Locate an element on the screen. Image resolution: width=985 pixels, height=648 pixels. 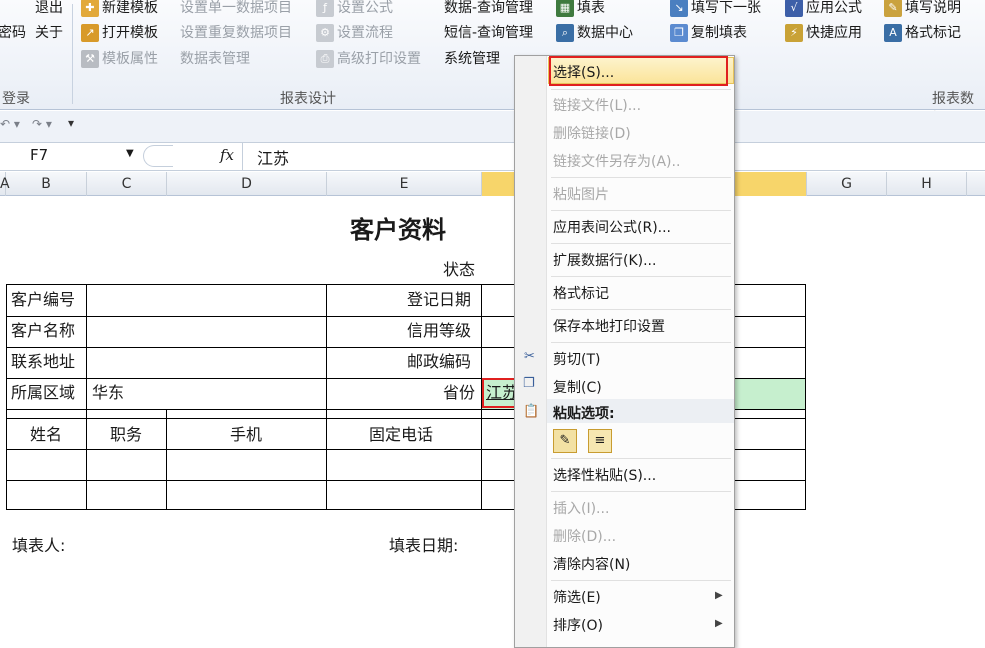
fill-instructions-label: 填写说明 is located at coordinates (933, 8).